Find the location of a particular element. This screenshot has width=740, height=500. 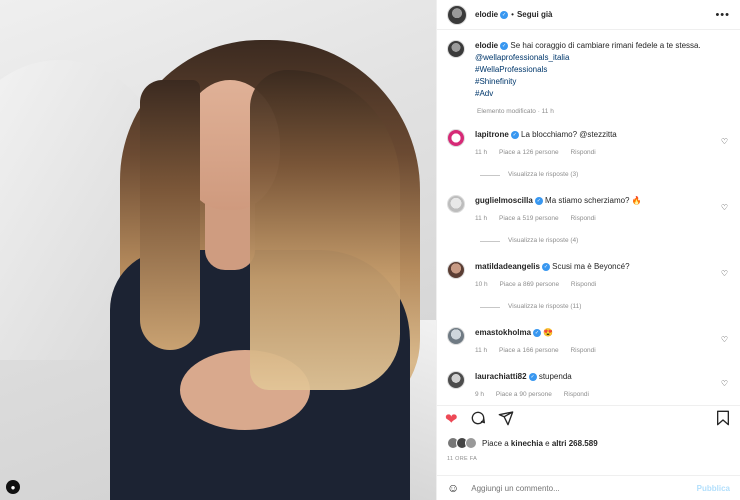

comment-time: 10 h is located at coordinates (481, 284).